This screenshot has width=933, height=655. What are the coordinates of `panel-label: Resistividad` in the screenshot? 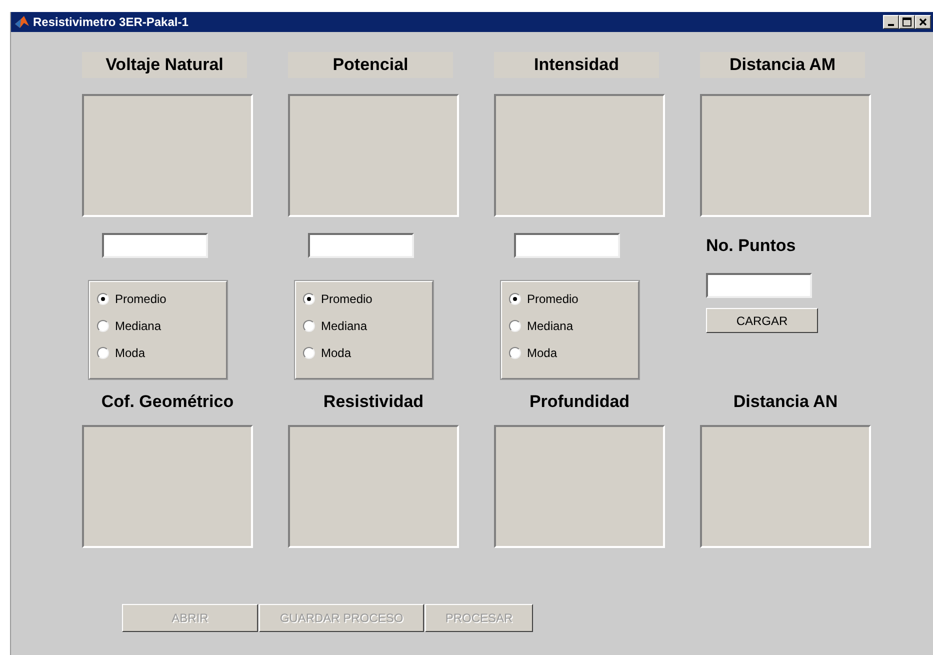 It's located at (373, 402).